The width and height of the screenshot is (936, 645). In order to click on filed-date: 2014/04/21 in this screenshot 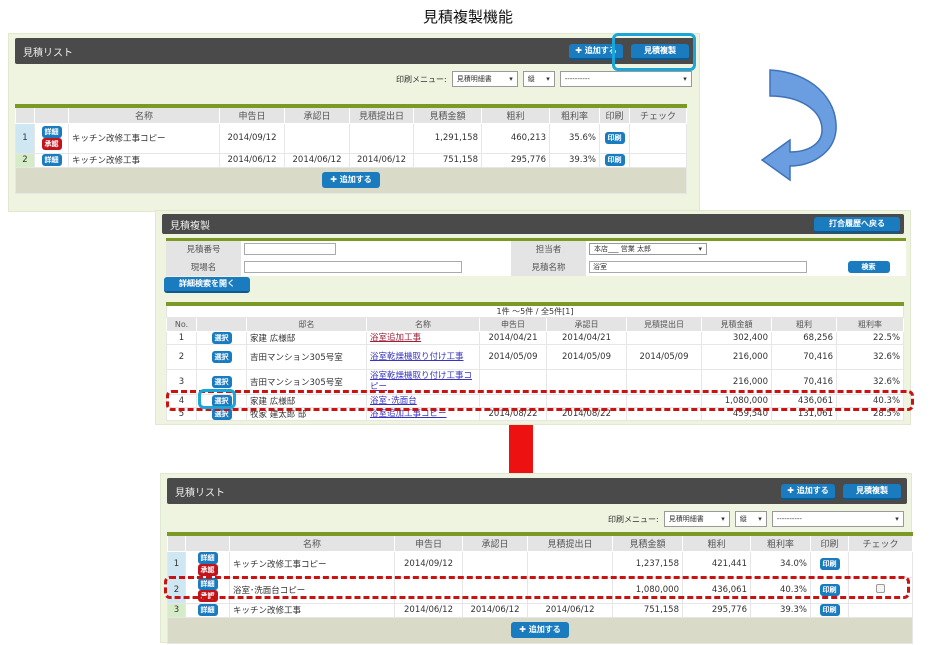, I will do `click(513, 338)`.